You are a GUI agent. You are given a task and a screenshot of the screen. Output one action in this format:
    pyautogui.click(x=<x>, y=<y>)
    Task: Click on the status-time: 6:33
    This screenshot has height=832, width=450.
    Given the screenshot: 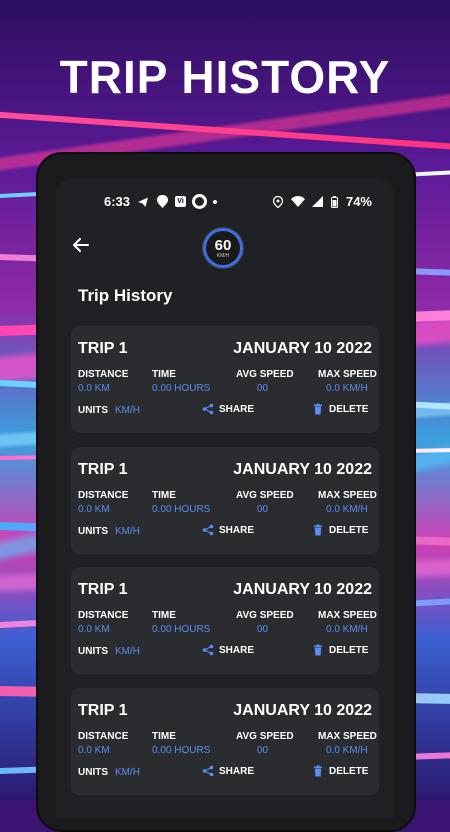 What is the action you would take?
    pyautogui.click(x=117, y=201)
    